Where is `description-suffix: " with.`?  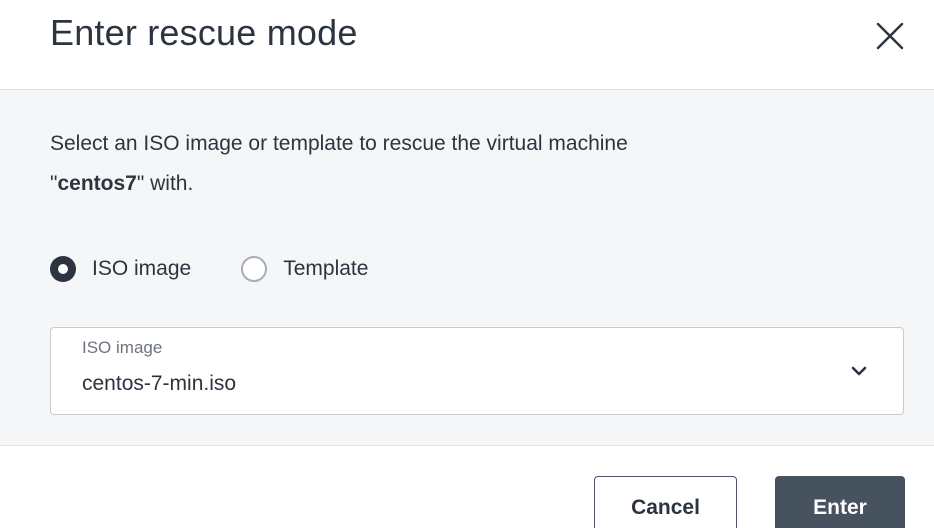 description-suffix: " with. is located at coordinates (165, 183).